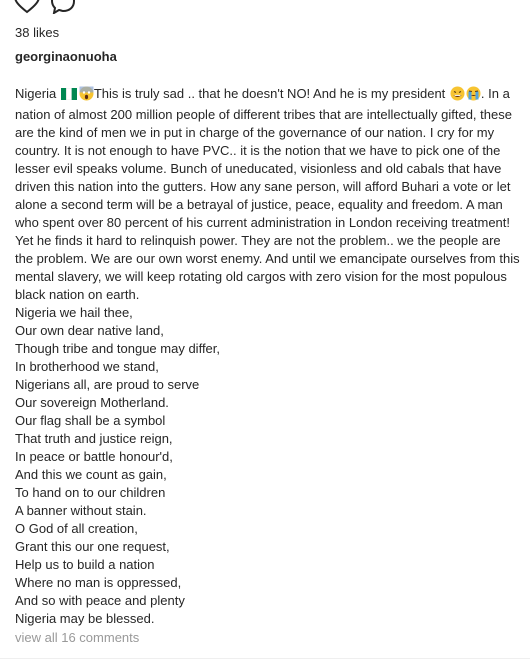  What do you see at coordinates (85, 618) in the screenshot?
I see `poem-line: Nigeria may be blessed.` at bounding box center [85, 618].